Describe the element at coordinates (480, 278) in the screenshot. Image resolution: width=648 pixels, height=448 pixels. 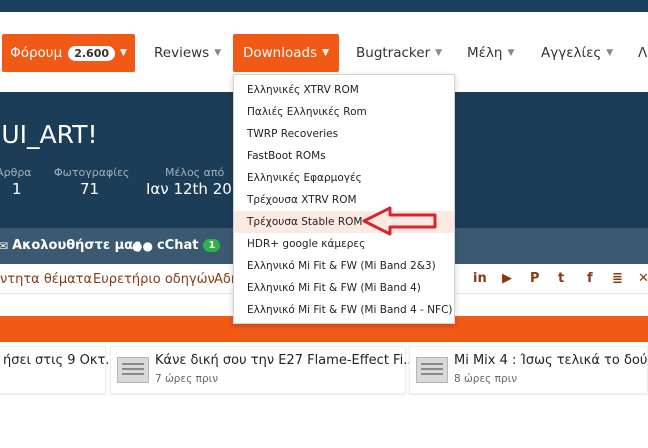
I see `linkedin-icon: in` at that location.